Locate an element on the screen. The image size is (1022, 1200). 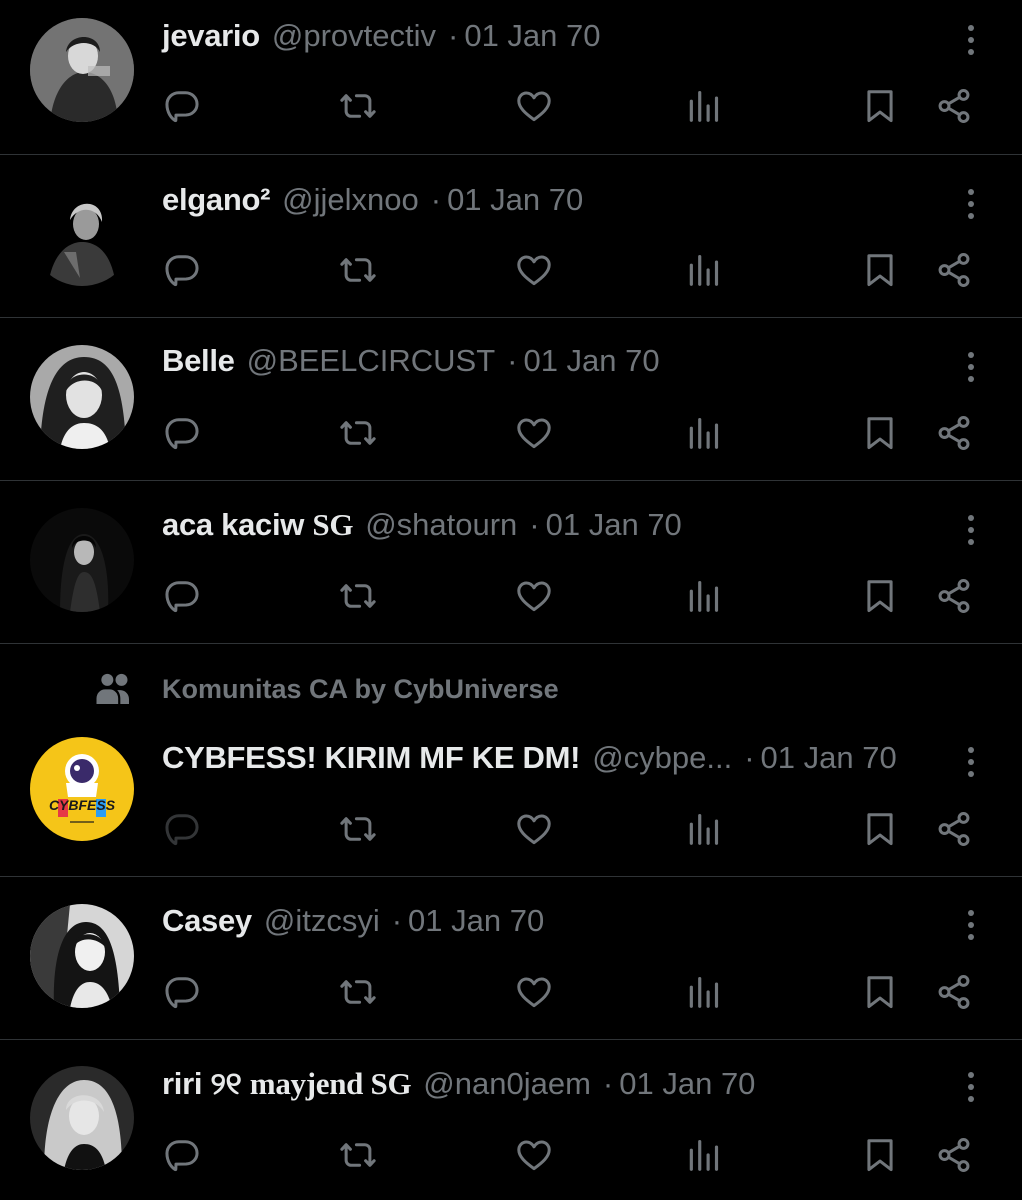
community-label: Komunitas CA by CybUniverse is located at coordinates (360, 689).